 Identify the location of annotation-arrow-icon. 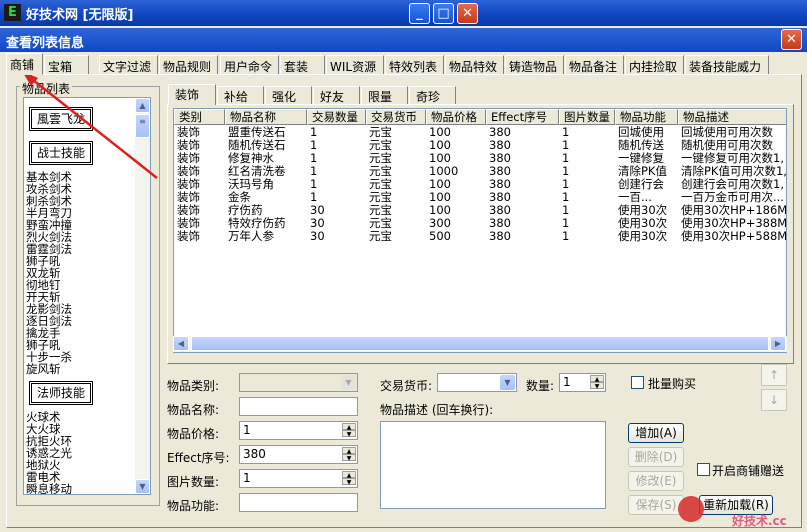
(90, 125).